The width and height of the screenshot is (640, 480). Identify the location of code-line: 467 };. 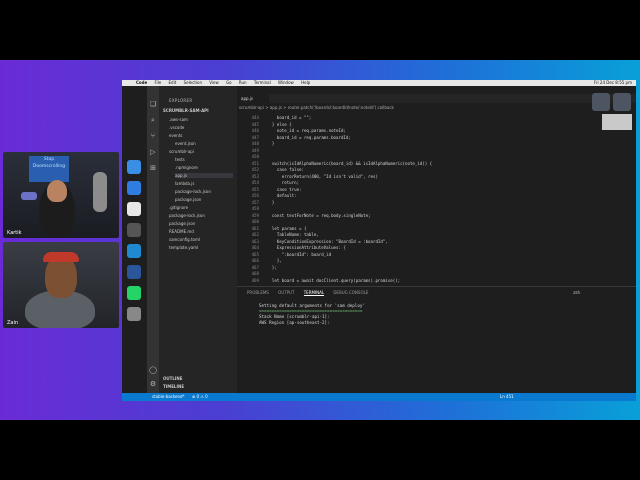
(257, 268).